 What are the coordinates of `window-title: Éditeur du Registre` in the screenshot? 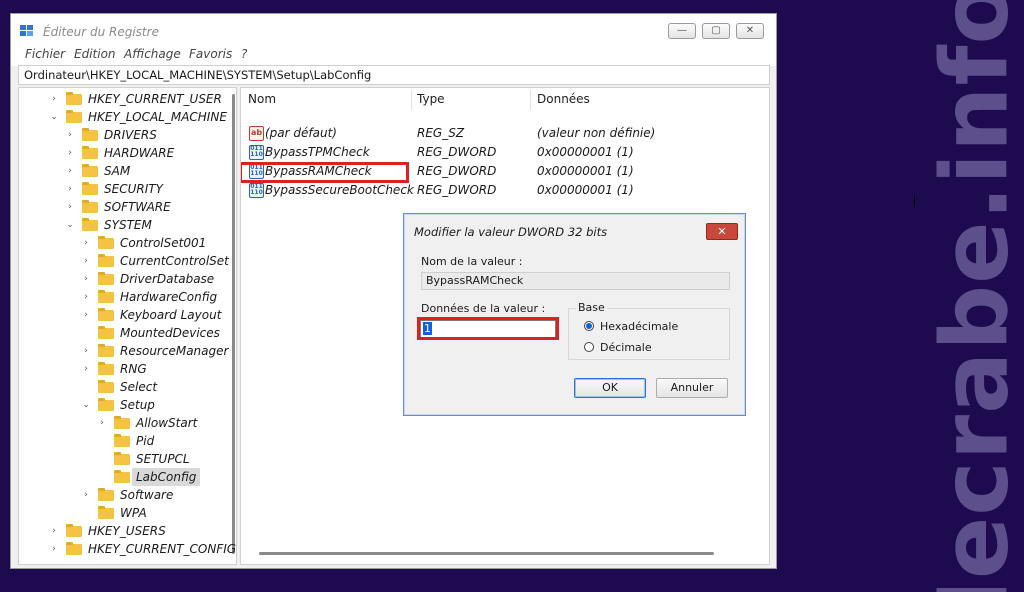 It's located at (101, 32).